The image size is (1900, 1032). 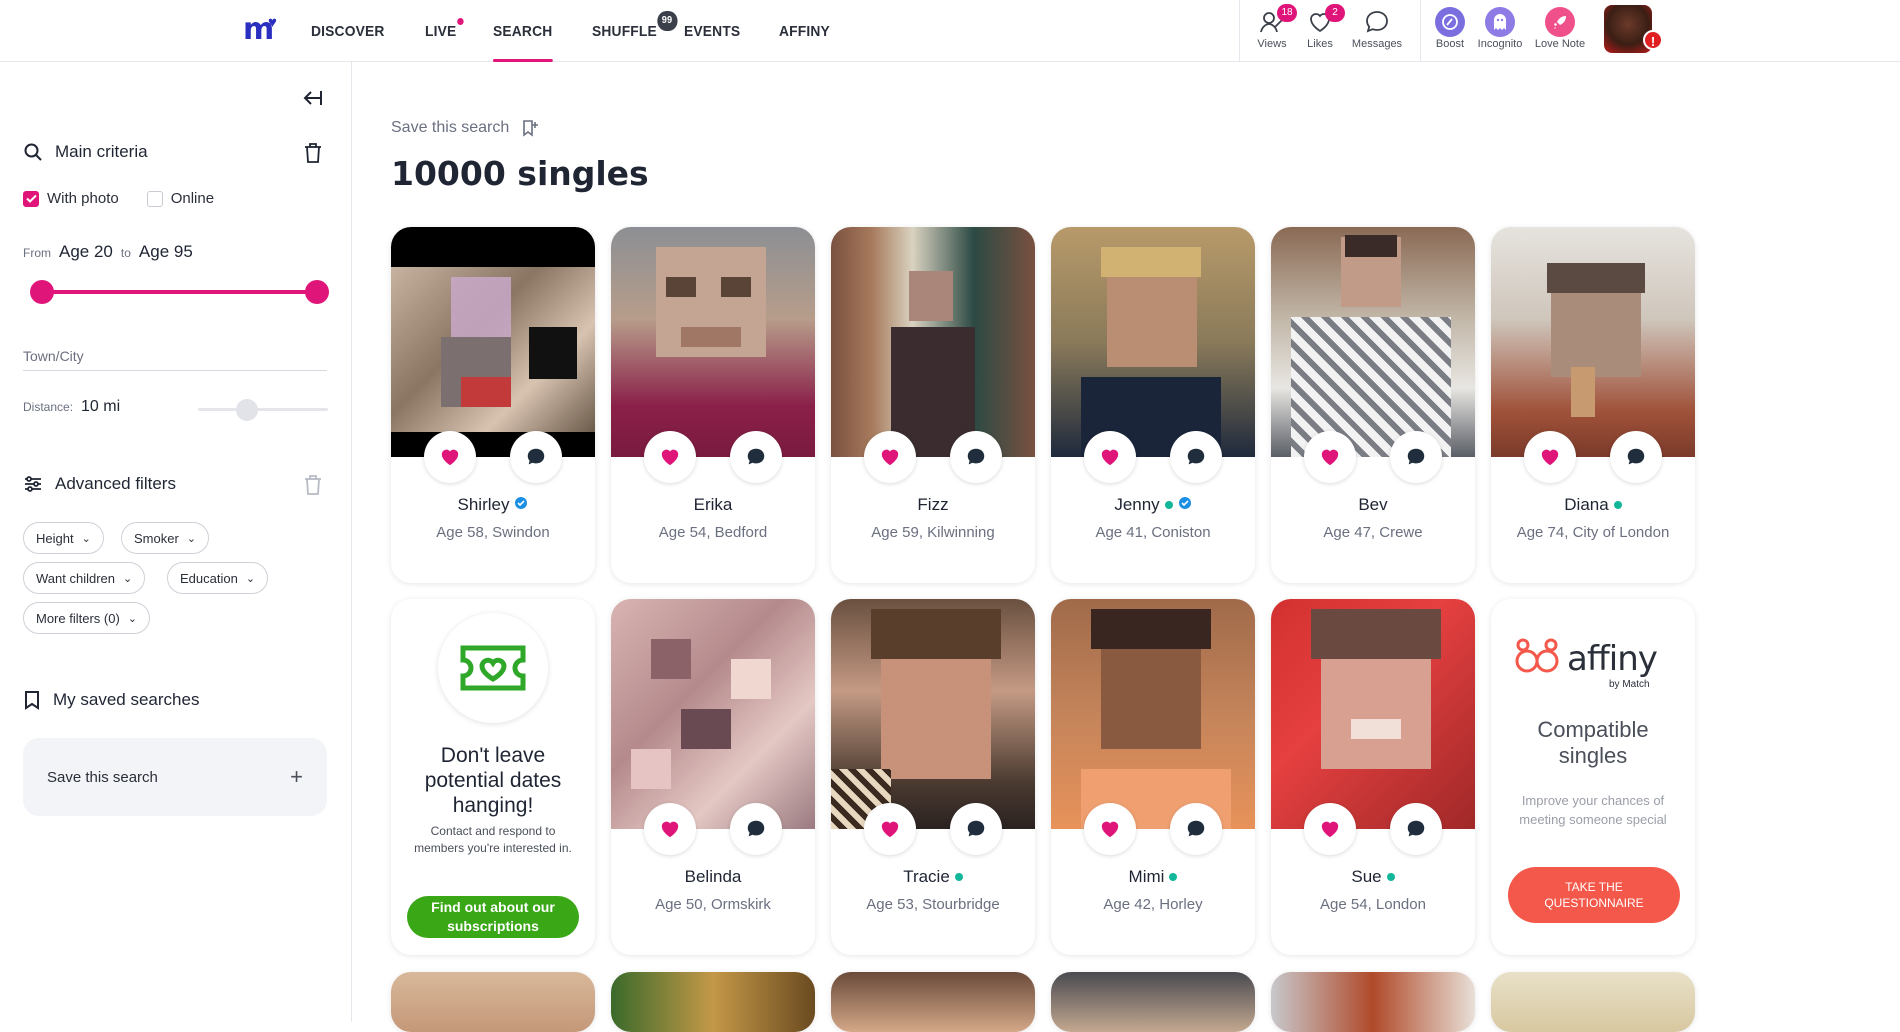 What do you see at coordinates (804, 31) in the screenshot?
I see `nav-affiny: AFFINY` at bounding box center [804, 31].